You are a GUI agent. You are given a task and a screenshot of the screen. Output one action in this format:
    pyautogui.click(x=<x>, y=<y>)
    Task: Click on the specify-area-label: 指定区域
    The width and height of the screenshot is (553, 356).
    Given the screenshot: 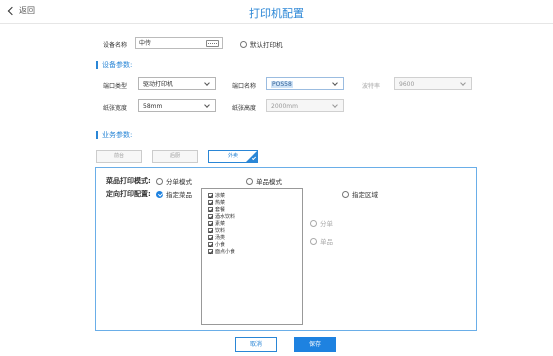 What is the action you would take?
    pyautogui.click(x=365, y=195)
    